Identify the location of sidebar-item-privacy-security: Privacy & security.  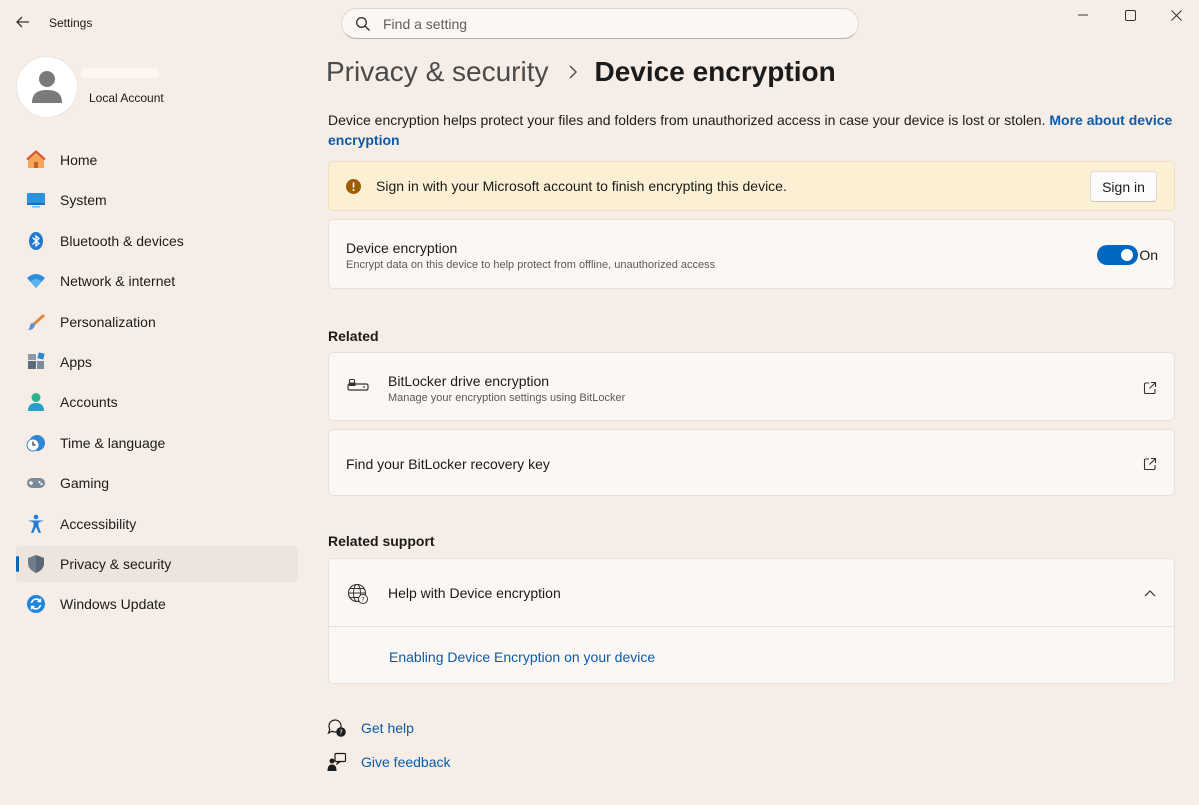
(157, 563).